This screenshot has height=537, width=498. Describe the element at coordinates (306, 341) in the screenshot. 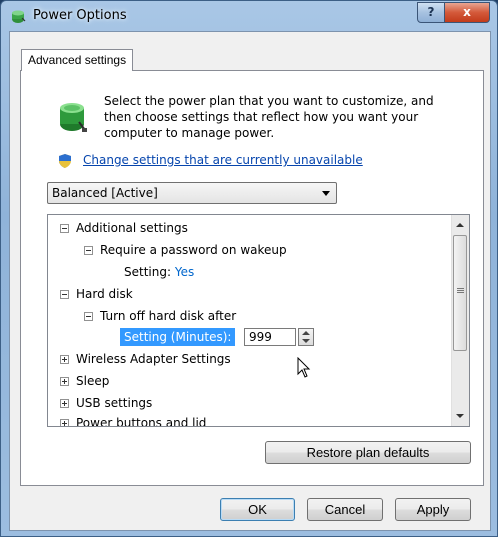

I see `spin-down-icon` at that location.